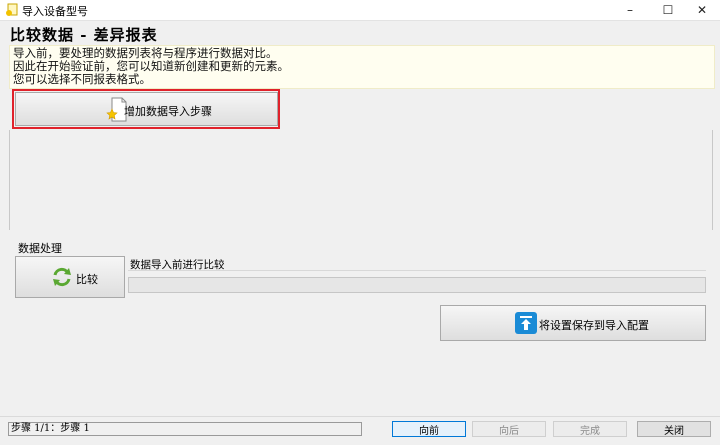 This screenshot has width=720, height=445. What do you see at coordinates (84, 35) in the screenshot?
I see `page-title: 比较数据 - 差异报表` at bounding box center [84, 35].